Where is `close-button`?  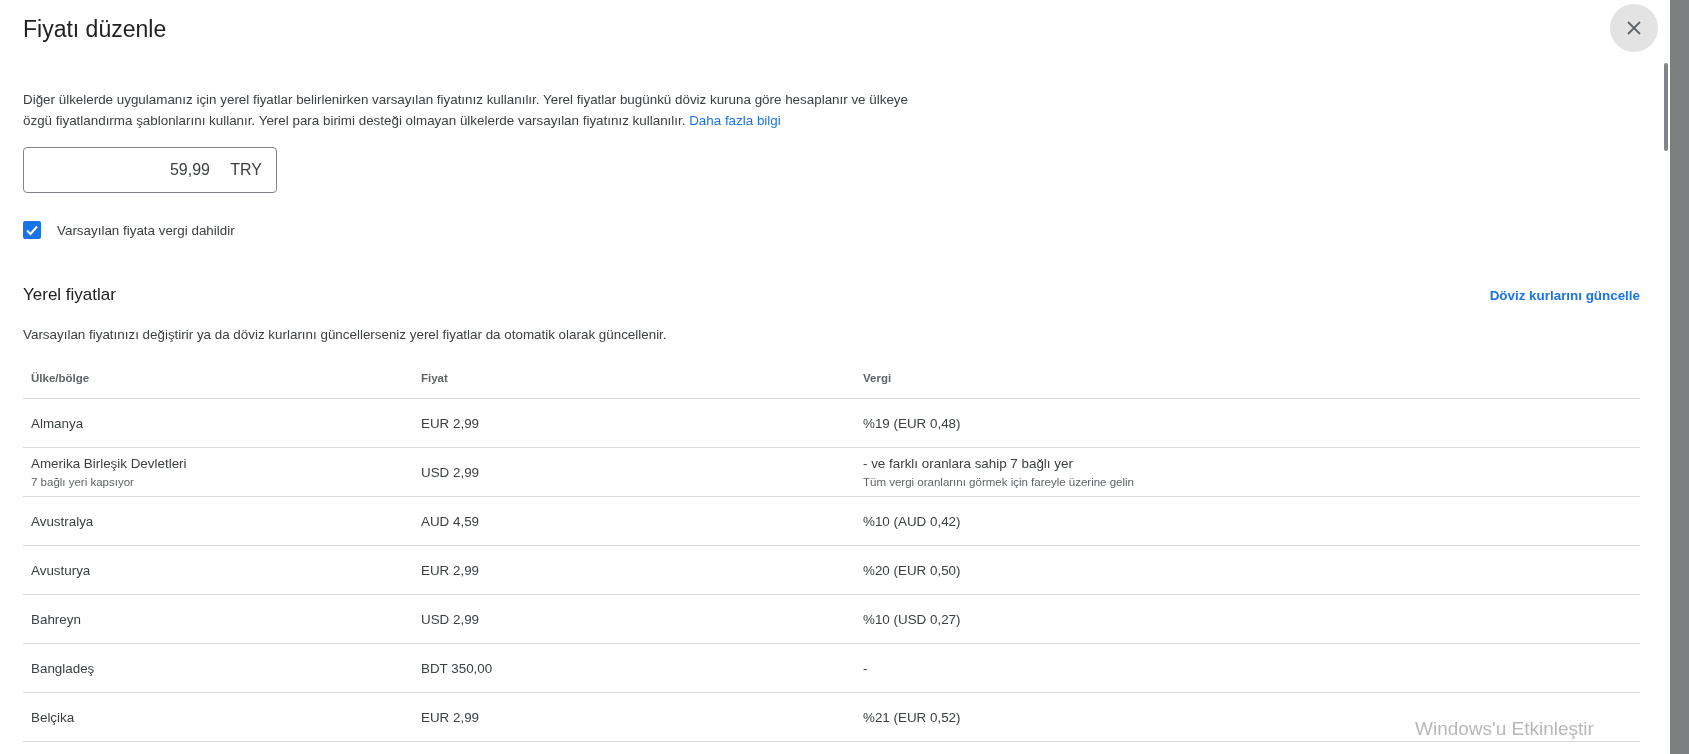
close-button is located at coordinates (1634, 28).